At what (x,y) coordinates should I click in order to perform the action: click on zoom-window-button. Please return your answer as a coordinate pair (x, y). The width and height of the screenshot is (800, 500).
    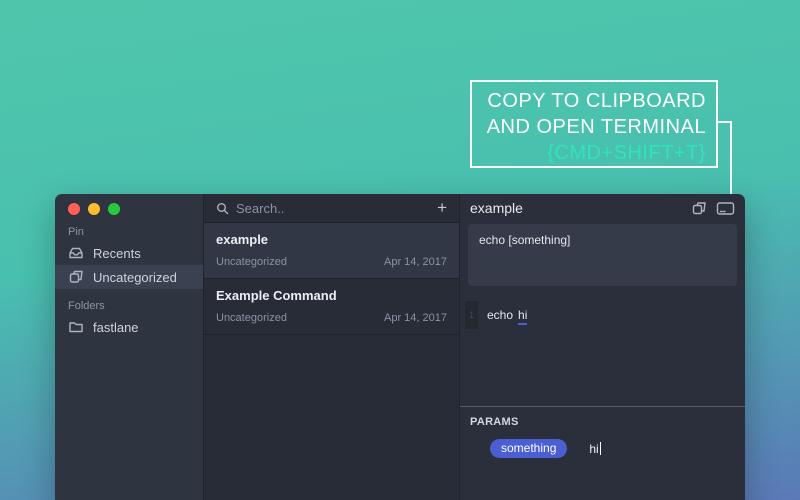
    Looking at the image, I should click on (114, 209).